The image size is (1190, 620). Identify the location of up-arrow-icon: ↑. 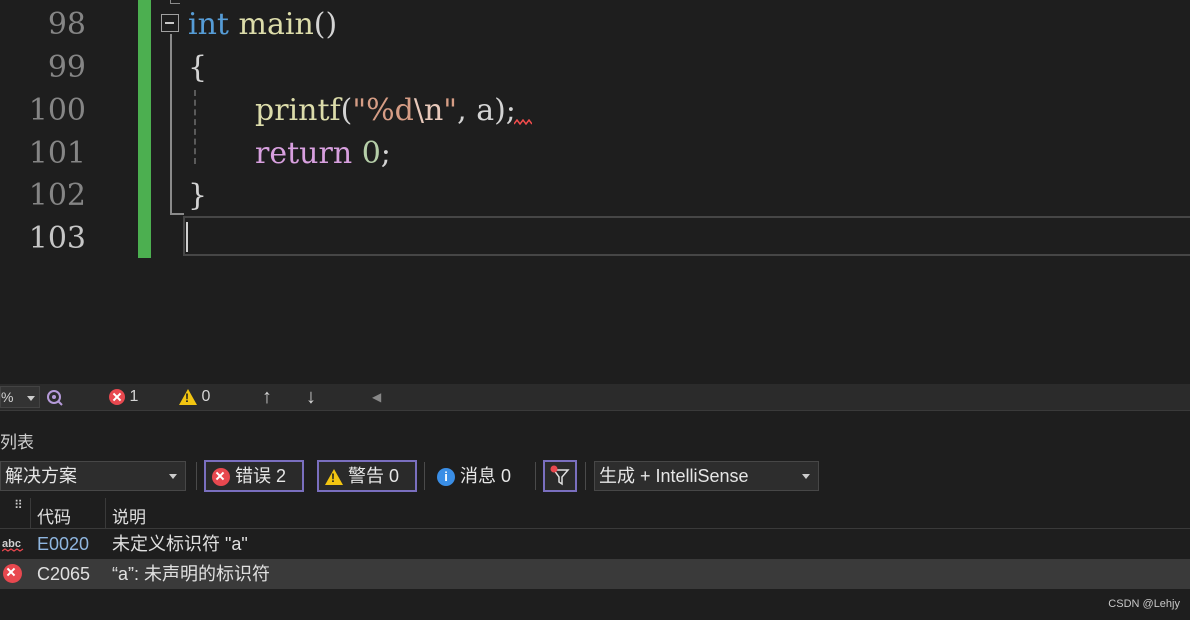
(267, 397).